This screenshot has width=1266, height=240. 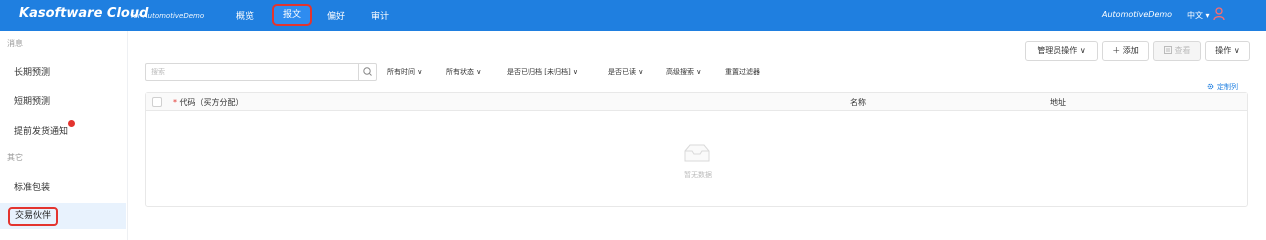 I want to click on search-button, so click(x=367, y=72).